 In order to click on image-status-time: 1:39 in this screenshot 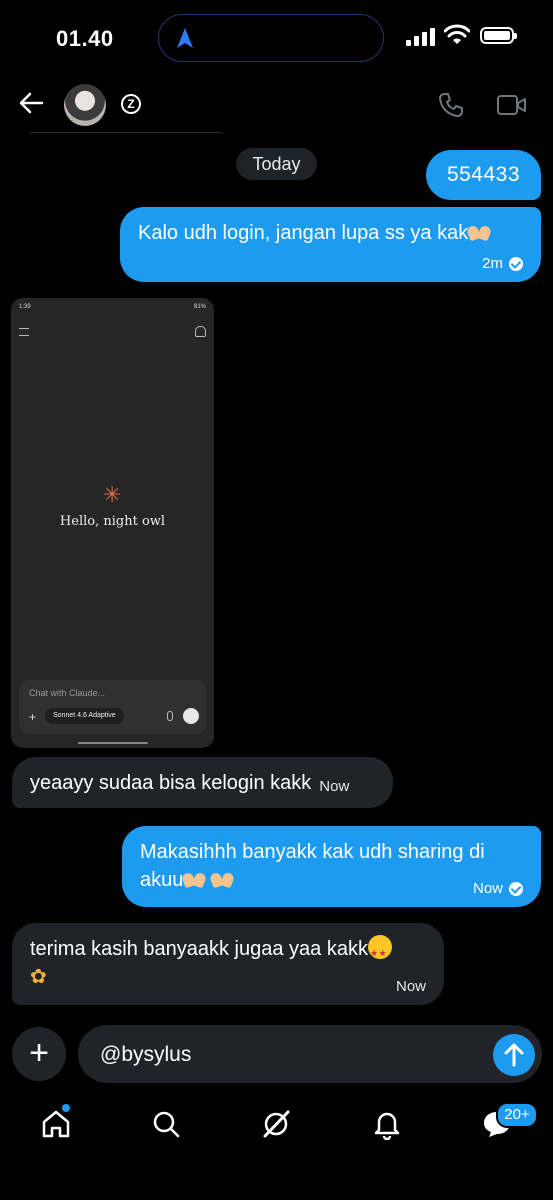, I will do `click(25, 307)`.